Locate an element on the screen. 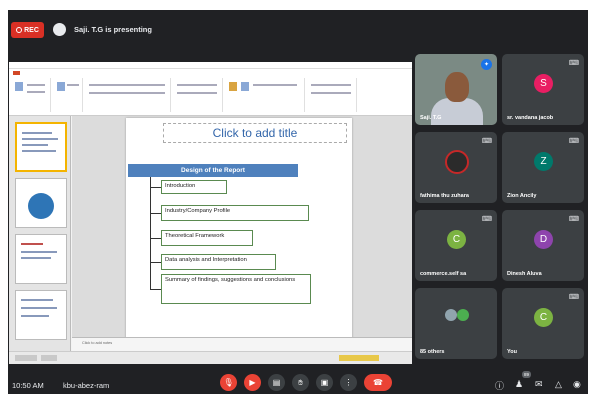 The height and width of the screenshot is (396, 595). participant-name: Dinesh Aluva is located at coordinates (524, 274).